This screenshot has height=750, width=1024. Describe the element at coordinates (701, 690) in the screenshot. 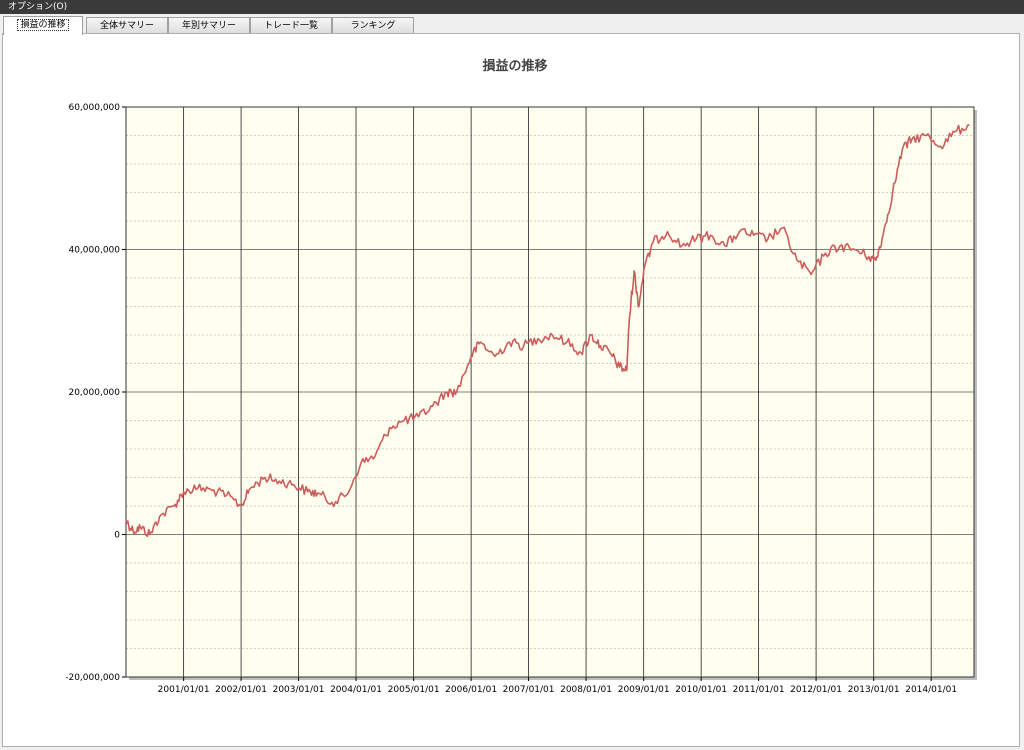

I see `x-tick-label: 2010/01/01` at that location.